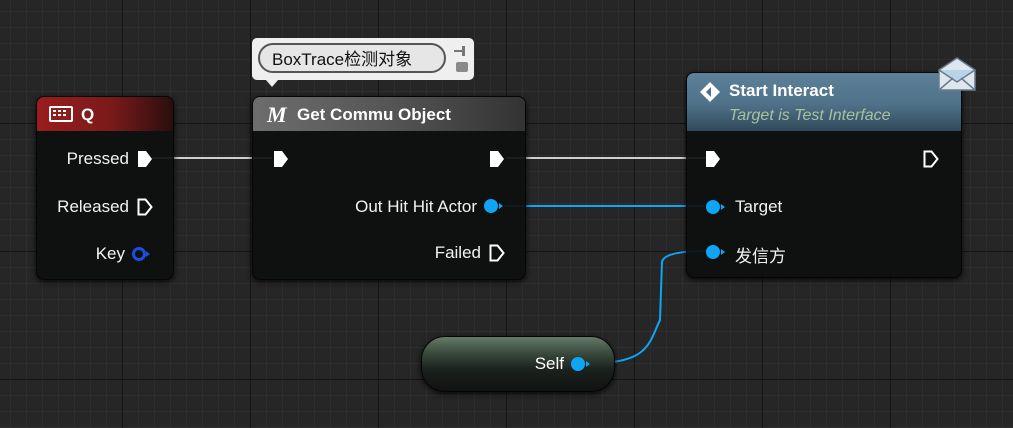 This screenshot has height=428, width=1013. I want to click on message-envelope-icon, so click(957, 74).